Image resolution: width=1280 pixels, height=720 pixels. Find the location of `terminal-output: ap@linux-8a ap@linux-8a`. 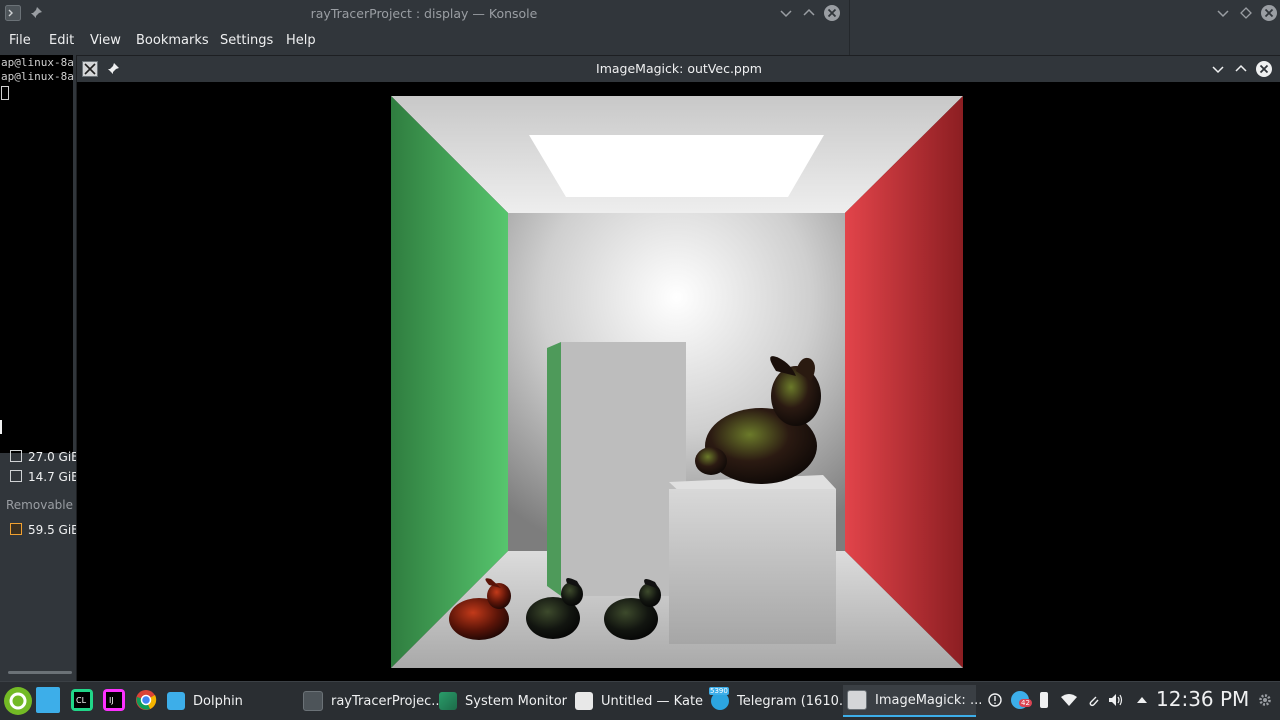

terminal-output: ap@linux-8a ap@linux-8a is located at coordinates (36, 254).